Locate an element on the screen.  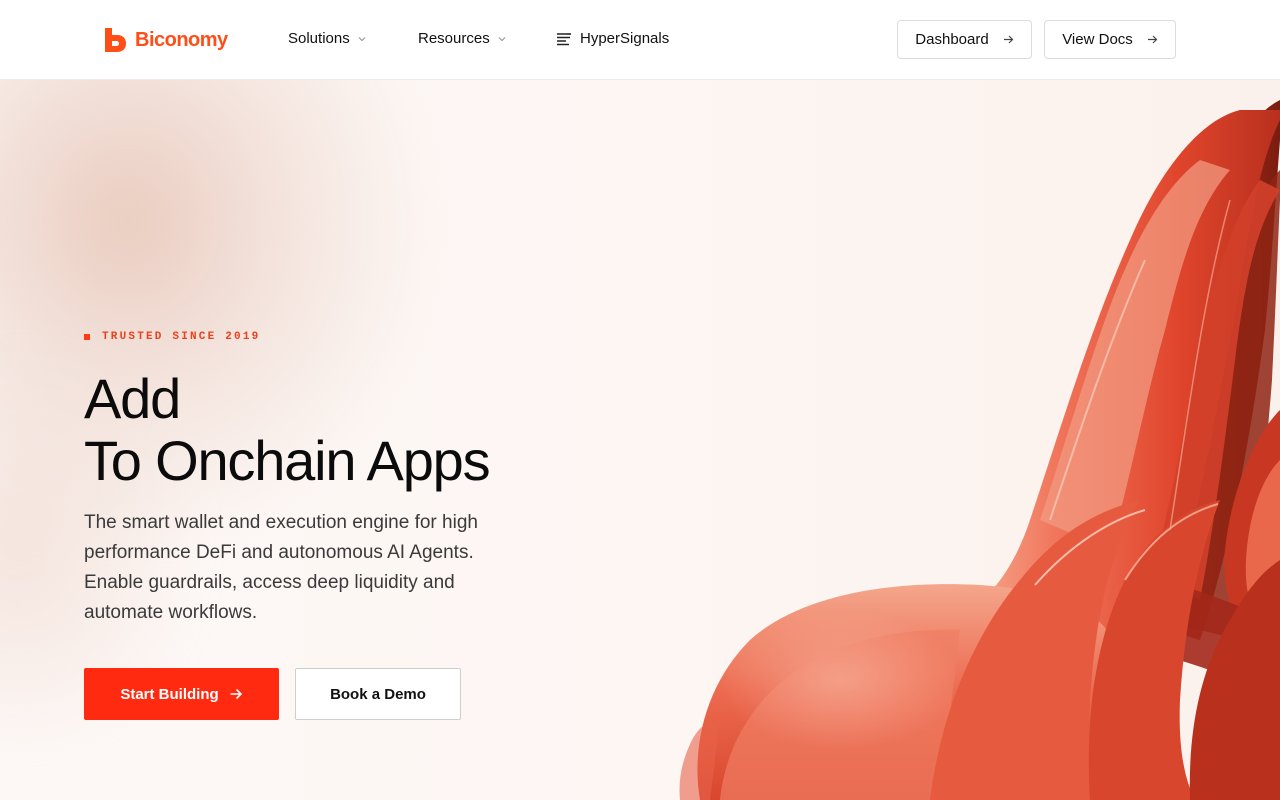
hypersignals-icon is located at coordinates (564, 38).